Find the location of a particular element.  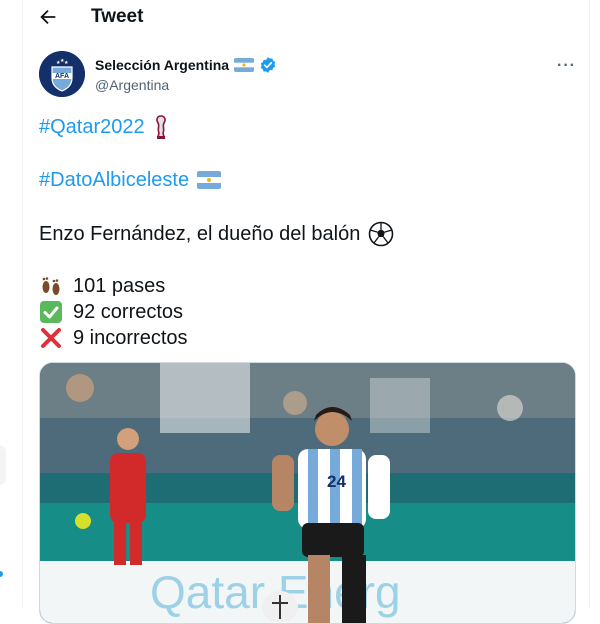

tweet-line-hashtag-qatar: #Qatar2022 is located at coordinates (104, 127).